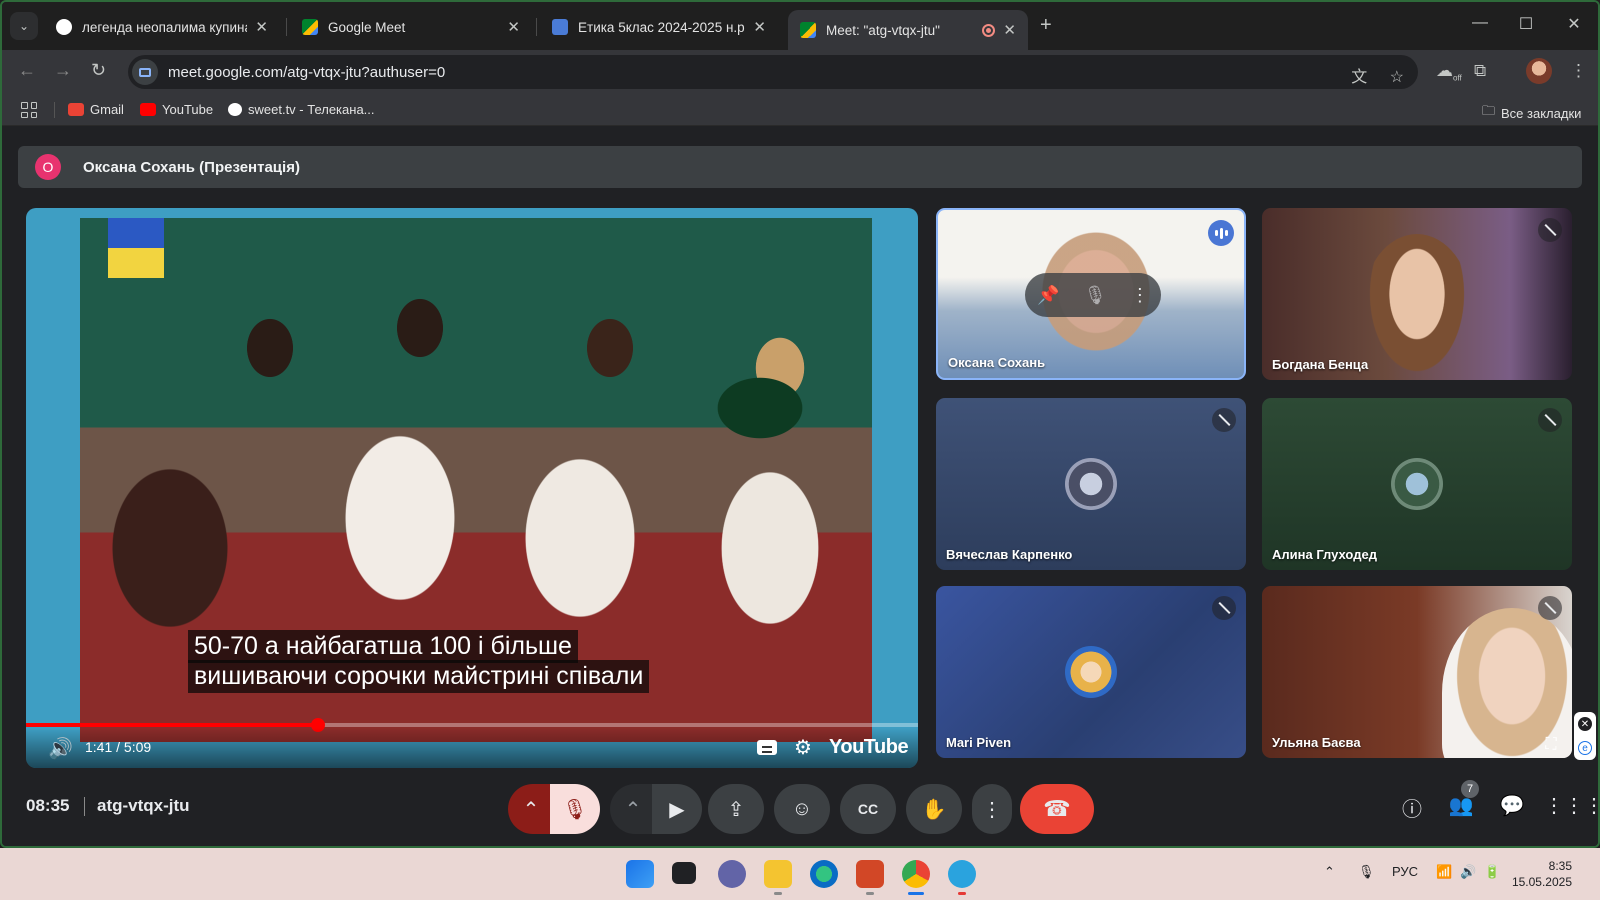 The image size is (1600, 900). I want to click on windows-taskbar: ⌃ 🎙 РУС 📶 🔊 🔋 8:35 15.05.2025, so click(800, 874).